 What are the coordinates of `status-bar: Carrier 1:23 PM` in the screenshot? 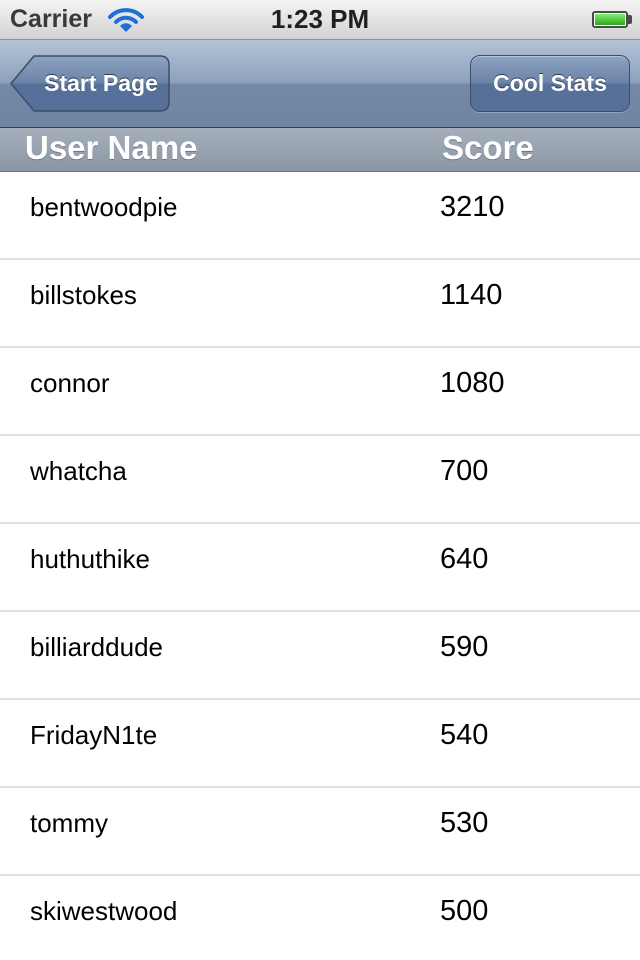 It's located at (320, 20).